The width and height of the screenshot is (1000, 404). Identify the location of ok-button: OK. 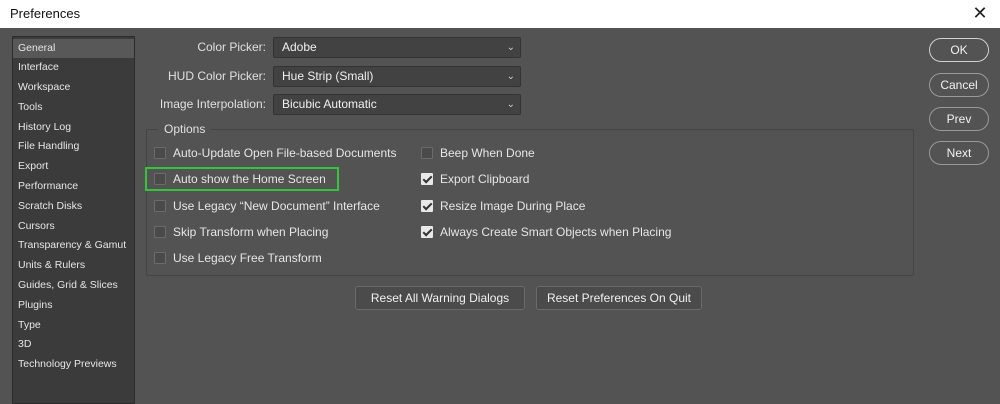
(959, 50).